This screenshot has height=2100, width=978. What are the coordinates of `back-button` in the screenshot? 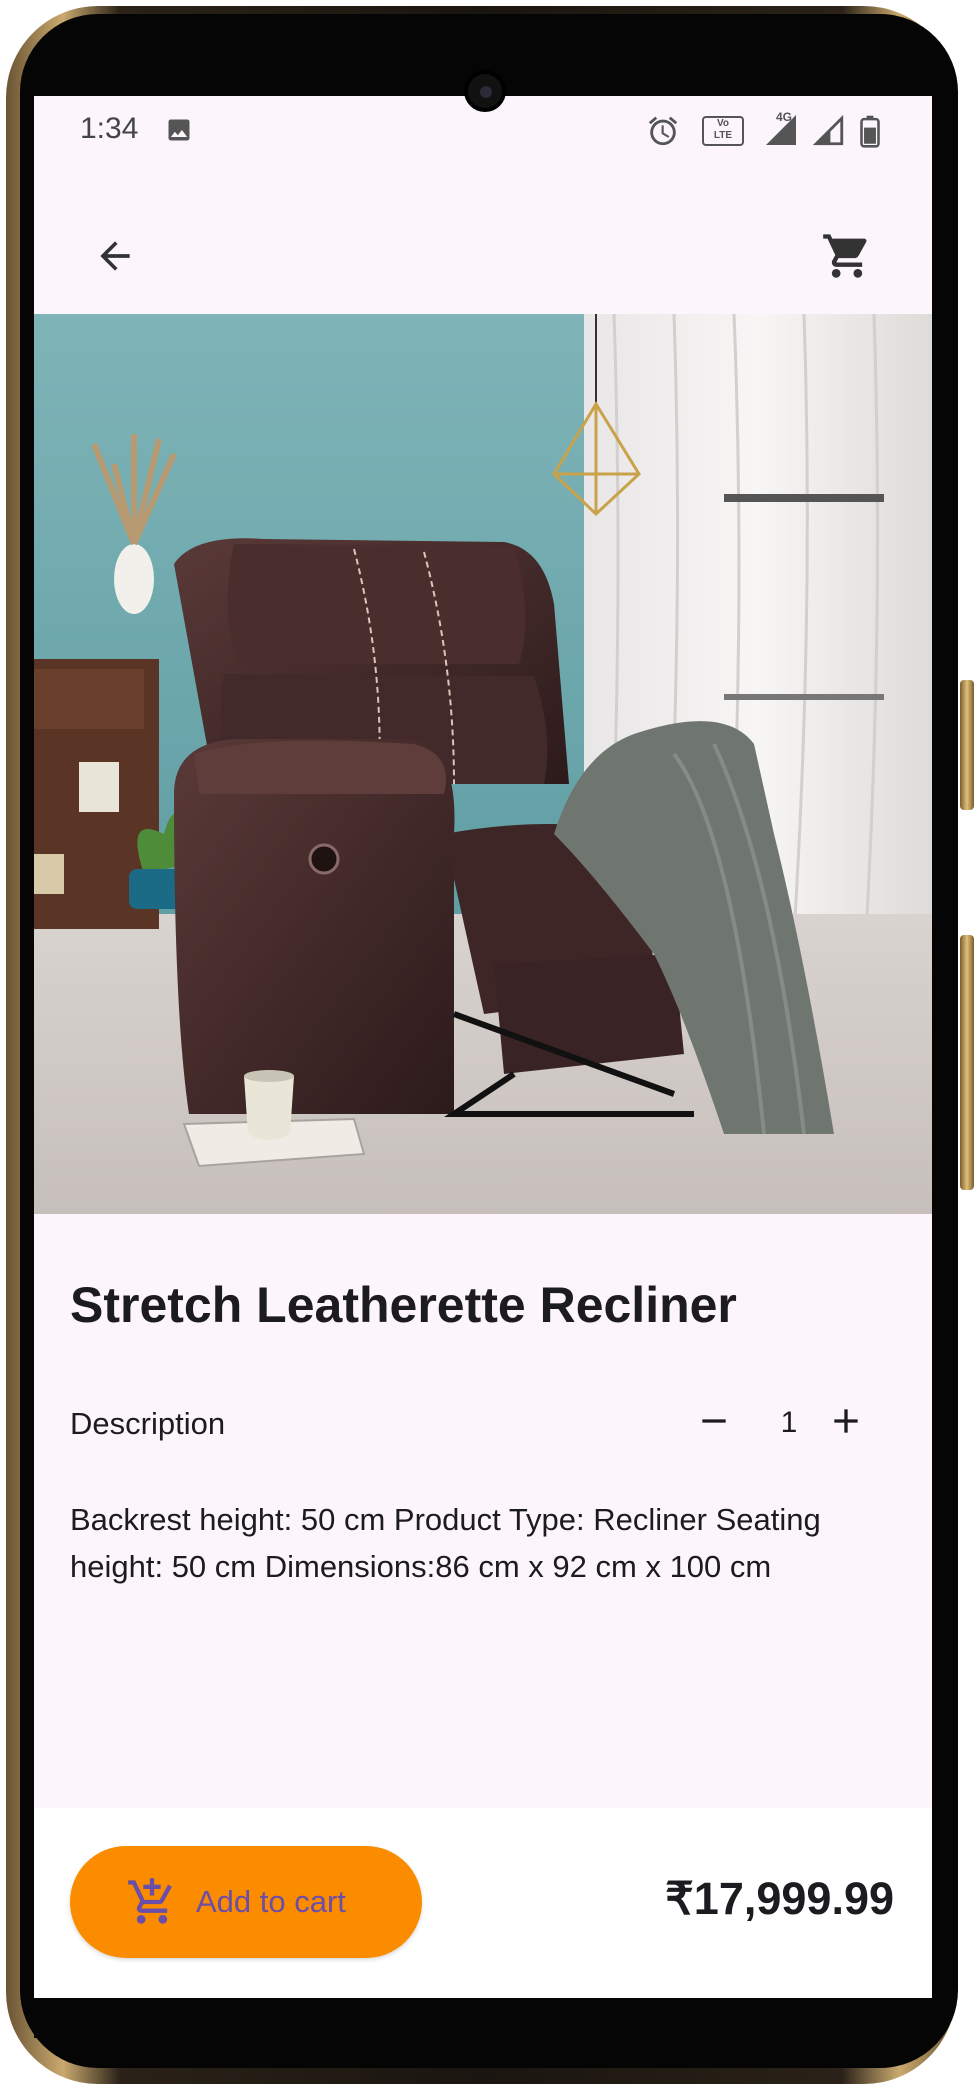 It's located at (115, 256).